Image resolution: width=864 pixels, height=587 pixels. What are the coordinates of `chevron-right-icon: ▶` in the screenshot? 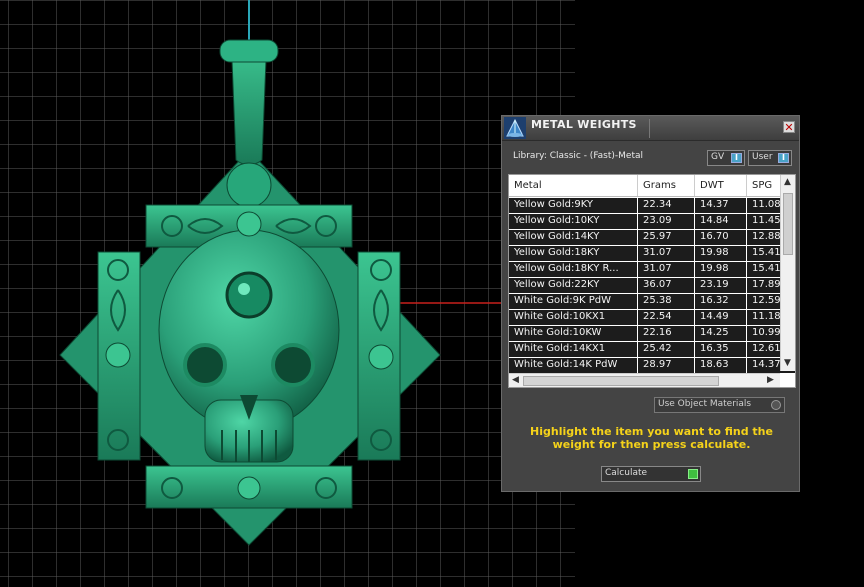 It's located at (770, 380).